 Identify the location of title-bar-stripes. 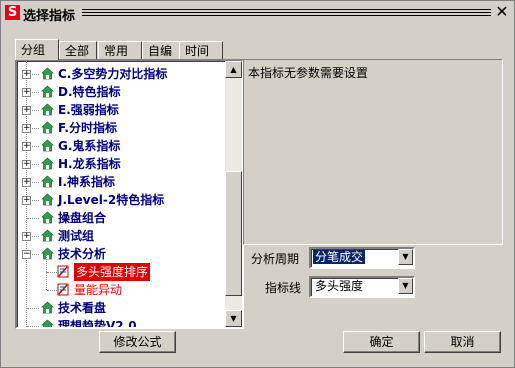
(286, 13).